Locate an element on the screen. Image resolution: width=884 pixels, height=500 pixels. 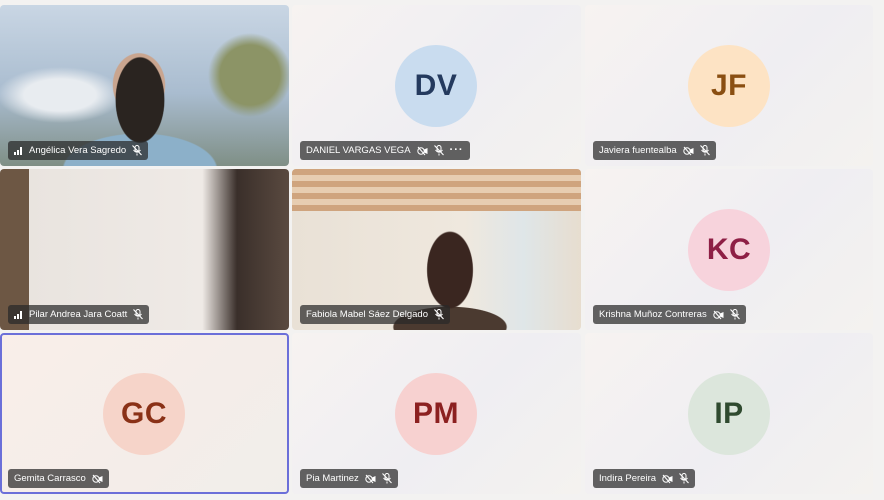
participant-tile-krishna: KC Krishna Muñoz Contreras is located at coordinates (729, 249).